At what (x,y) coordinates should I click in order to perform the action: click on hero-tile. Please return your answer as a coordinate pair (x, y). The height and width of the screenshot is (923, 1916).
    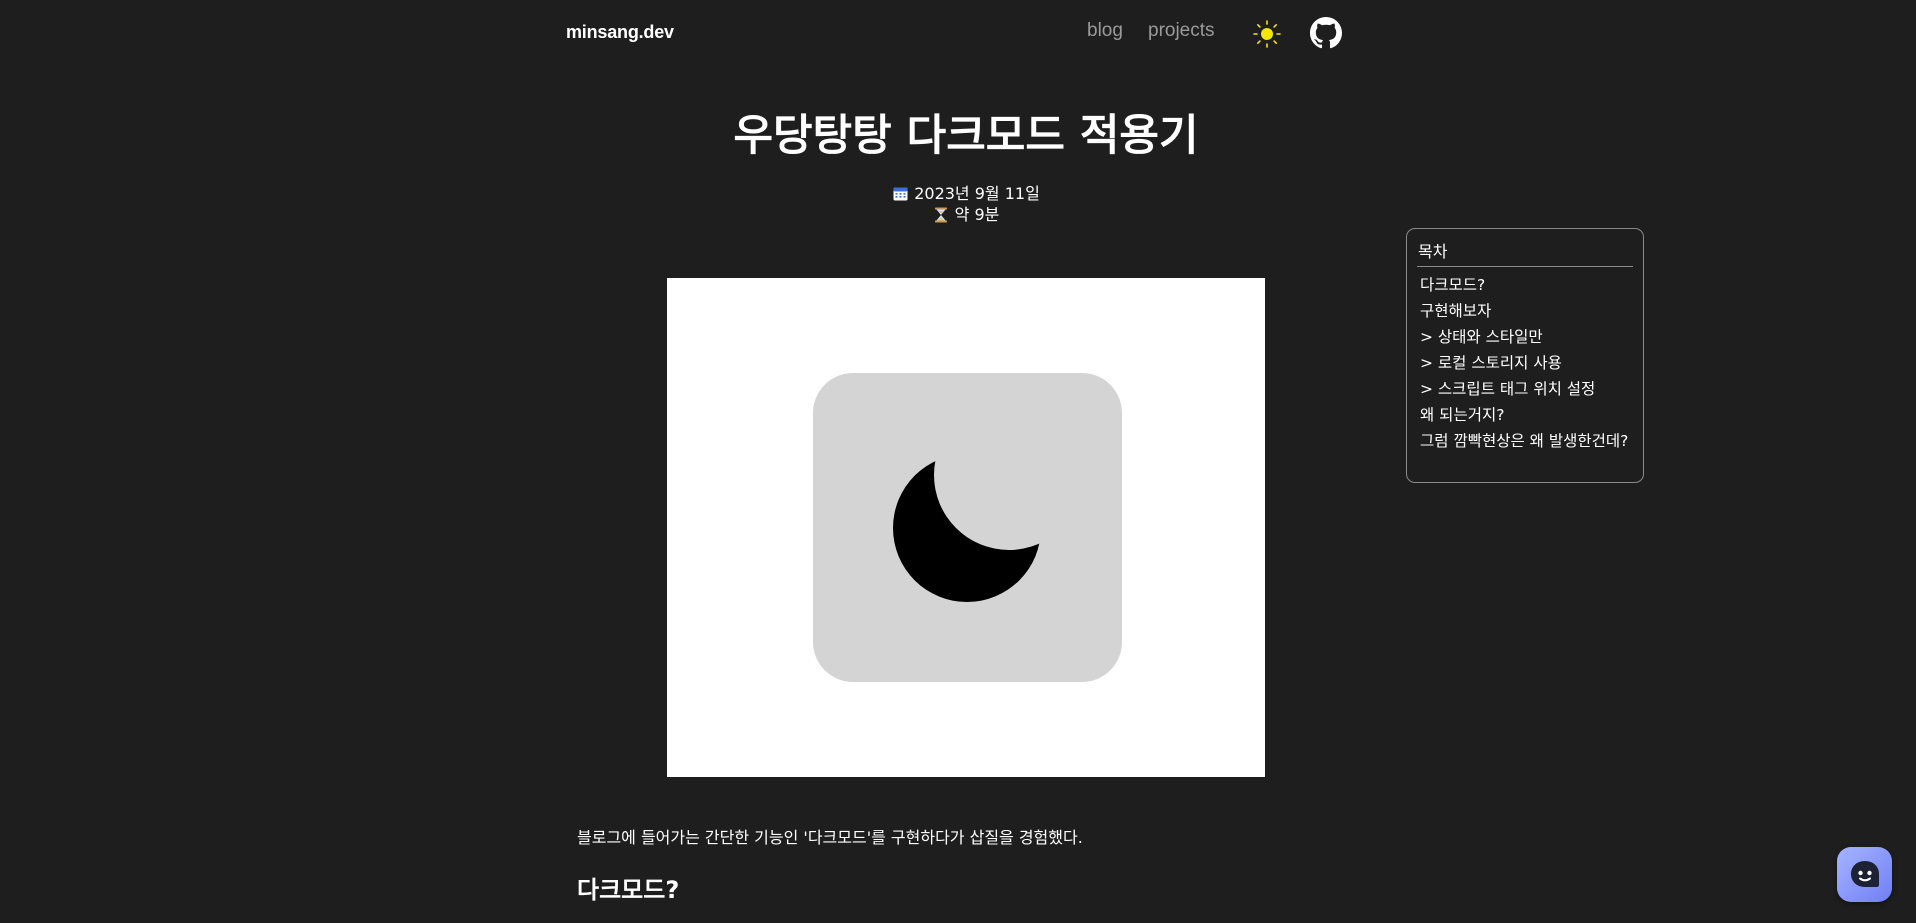
    Looking at the image, I should click on (967, 527).